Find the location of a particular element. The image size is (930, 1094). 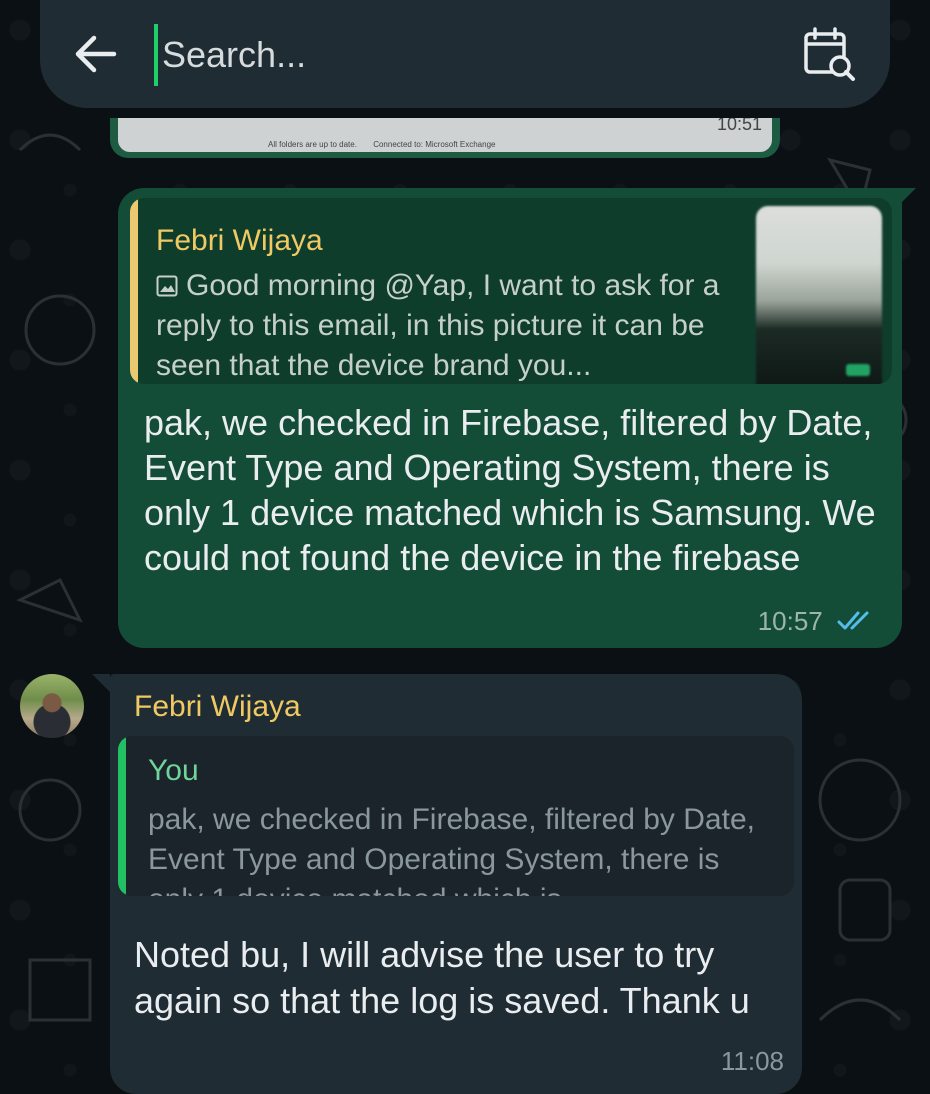

quoted-image-thumbnail is located at coordinates (819, 295).